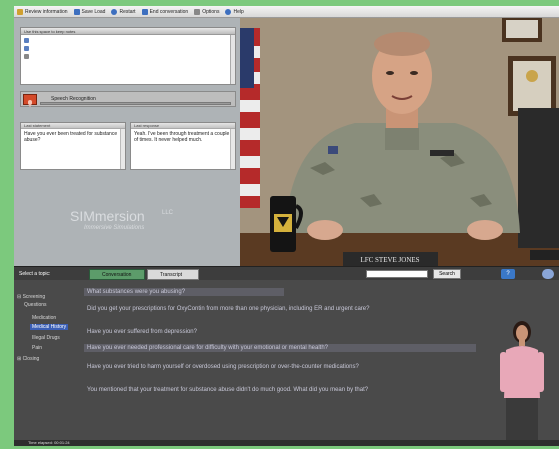  What do you see at coordinates (164, 11) in the screenshot?
I see `end-conversation-button: End conversation` at bounding box center [164, 11].